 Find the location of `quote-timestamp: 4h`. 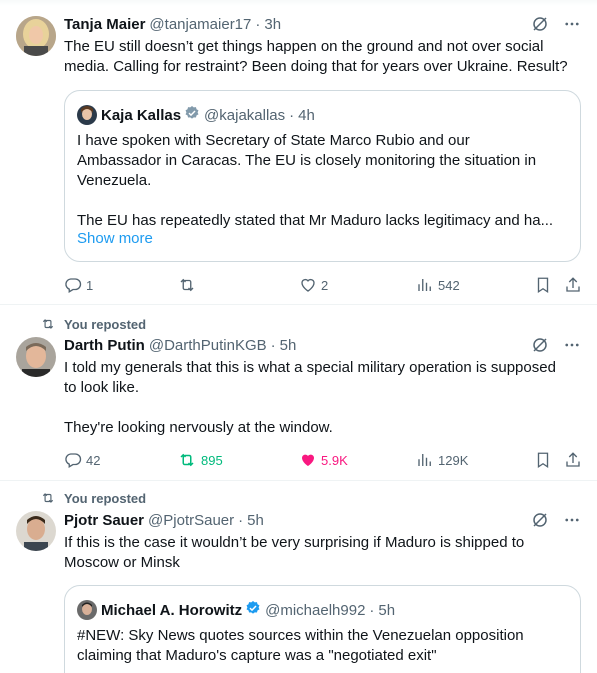

quote-timestamp: 4h is located at coordinates (306, 115).